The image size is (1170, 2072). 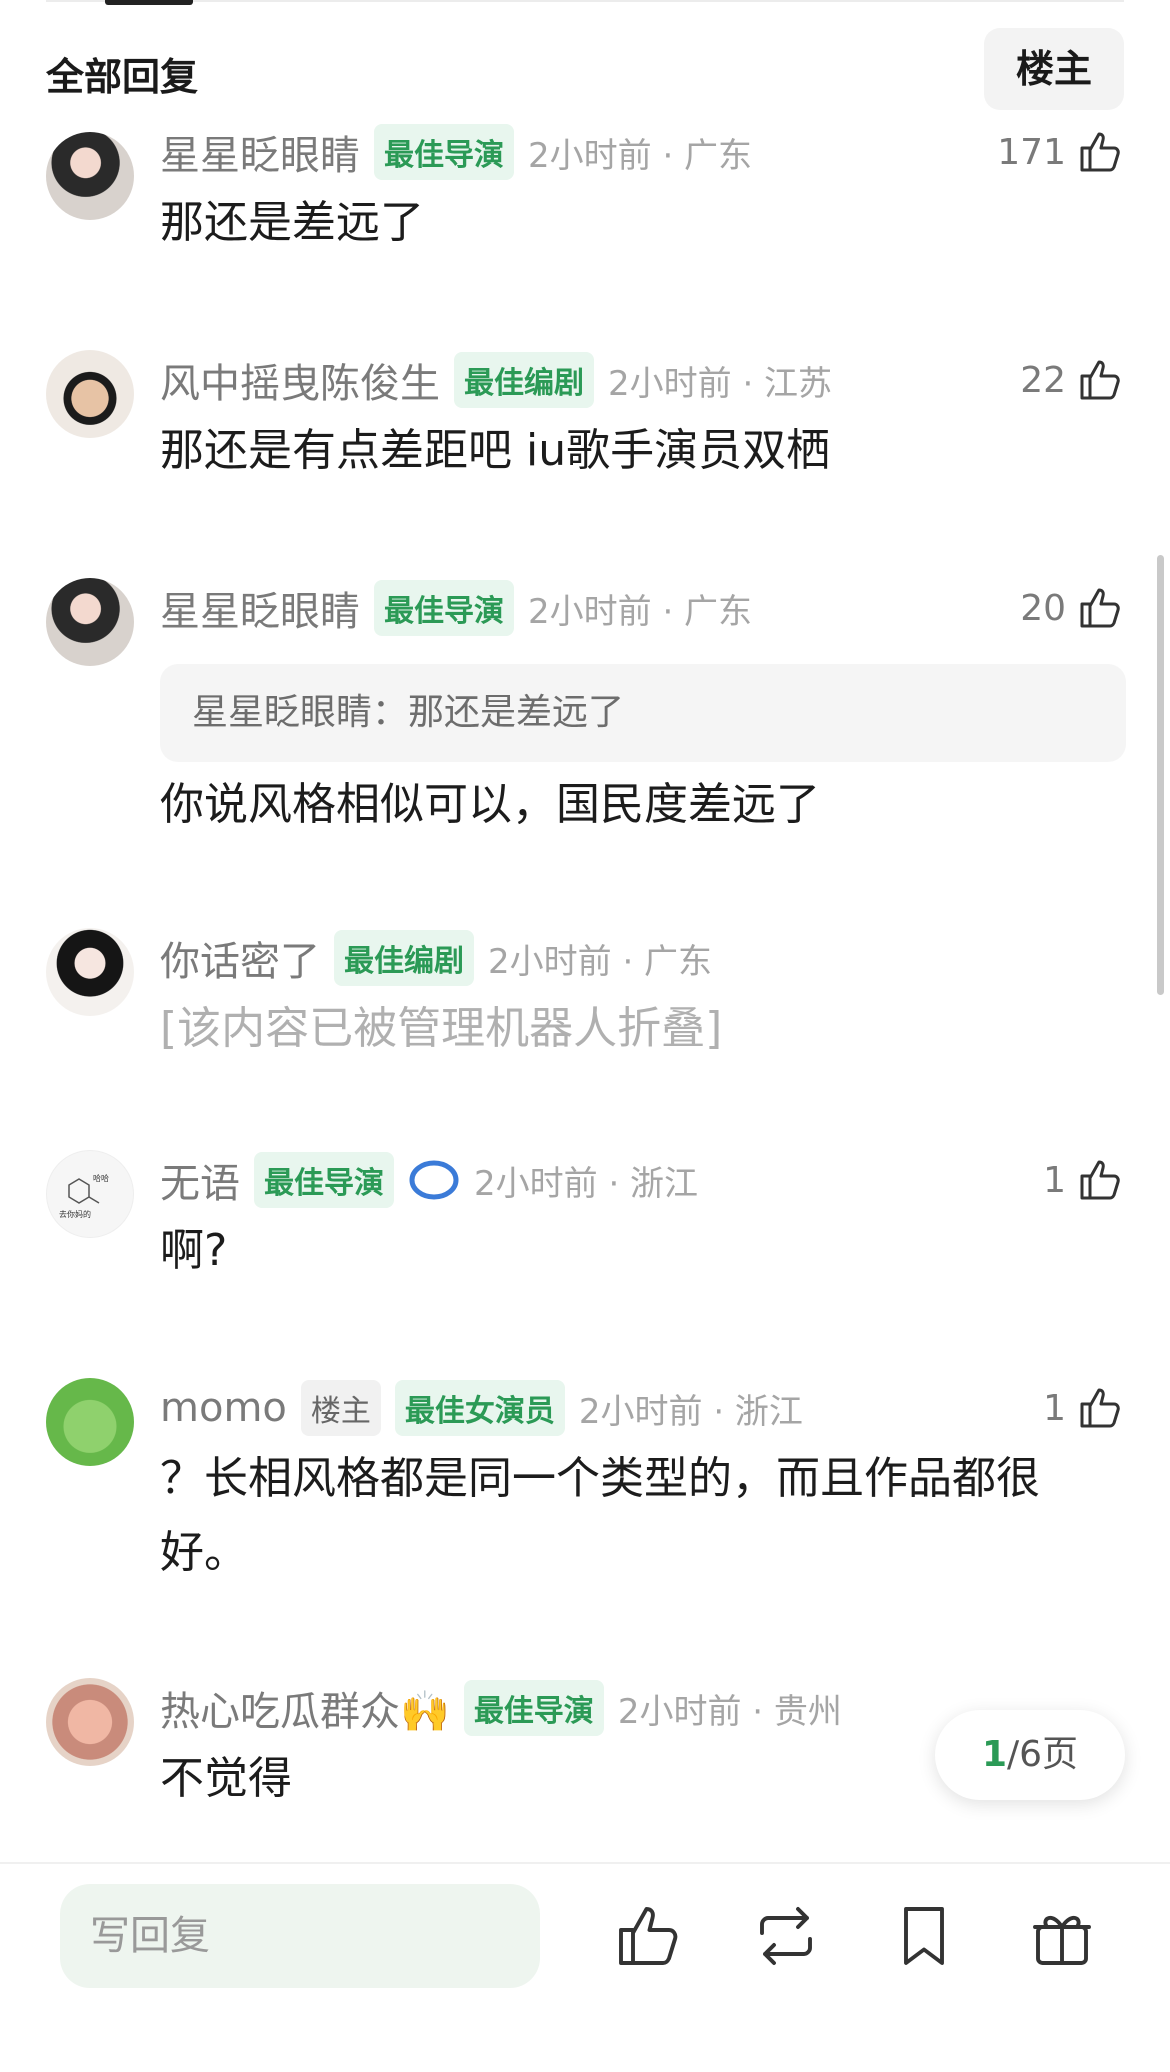 I want to click on page-title: 全部回复, so click(x=122, y=77).